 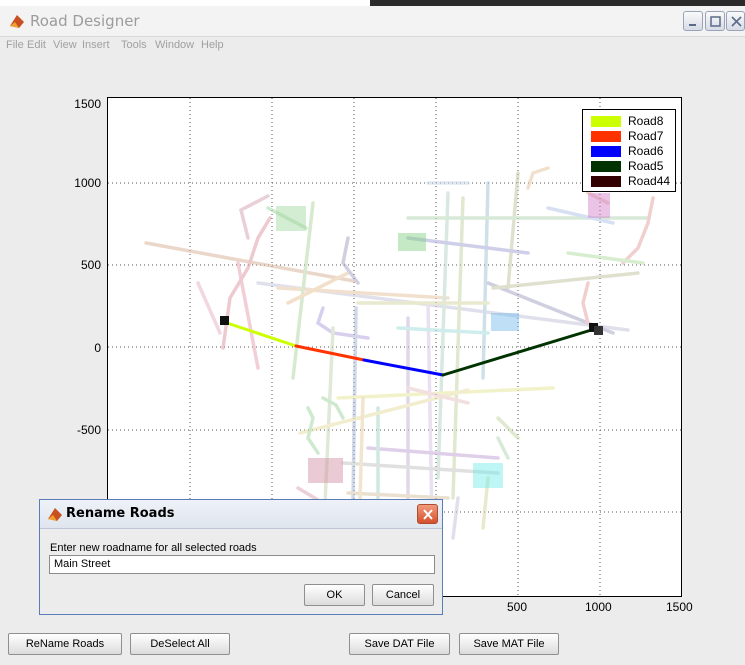 I want to click on x-tick-label: 1000, so click(x=598, y=607).